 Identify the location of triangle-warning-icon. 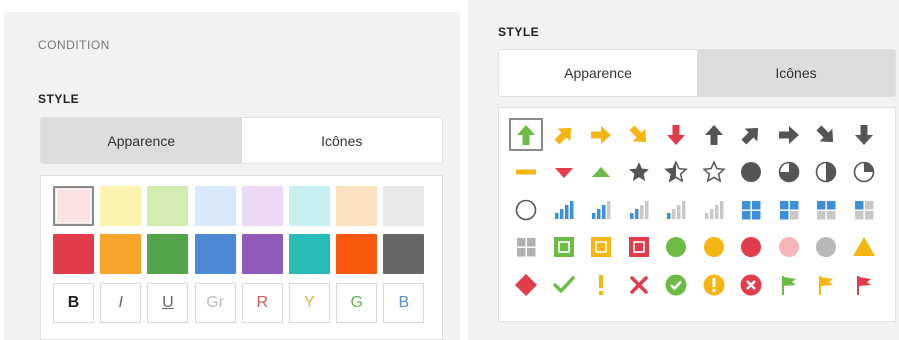
(864, 247).